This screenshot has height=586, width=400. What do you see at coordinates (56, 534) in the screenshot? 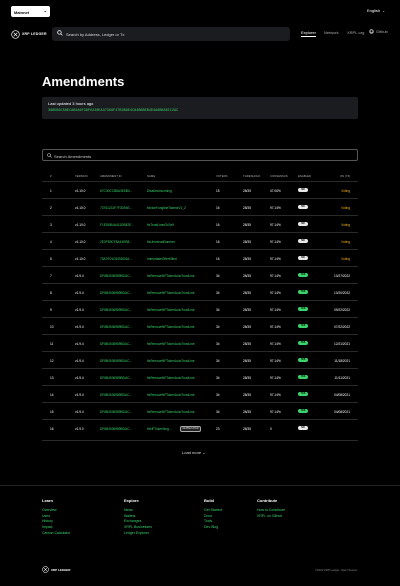
I see `footer-link: Carbon Calculator` at bounding box center [56, 534].